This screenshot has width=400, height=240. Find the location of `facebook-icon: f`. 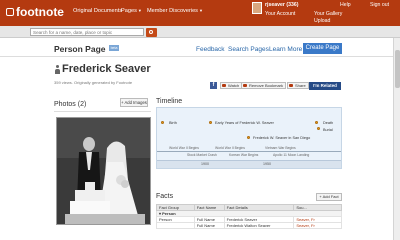

facebook-icon: f is located at coordinates (213, 85).